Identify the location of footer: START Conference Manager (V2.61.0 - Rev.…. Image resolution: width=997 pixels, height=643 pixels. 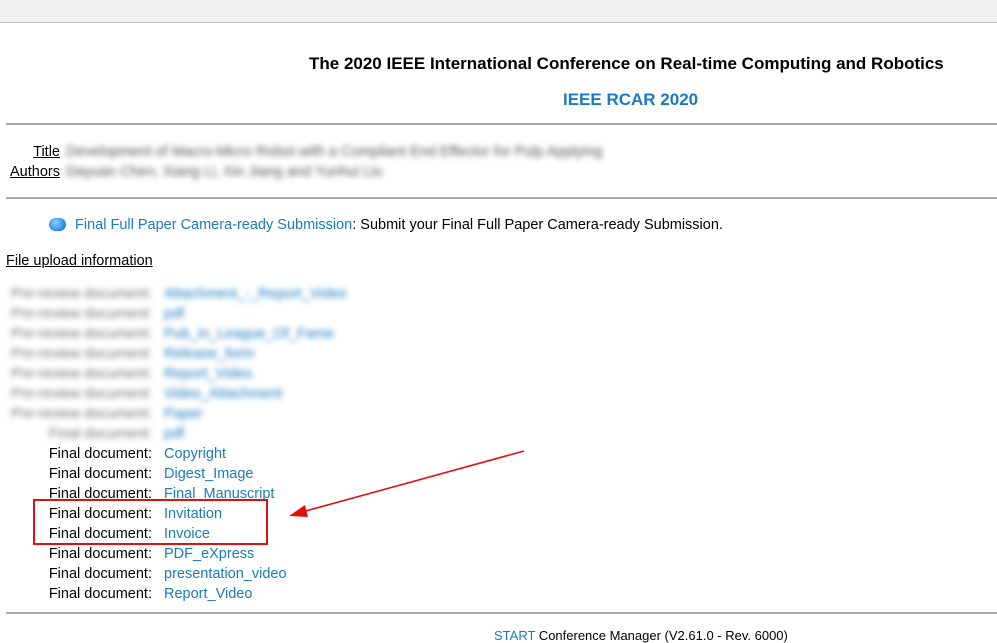
(641, 635).